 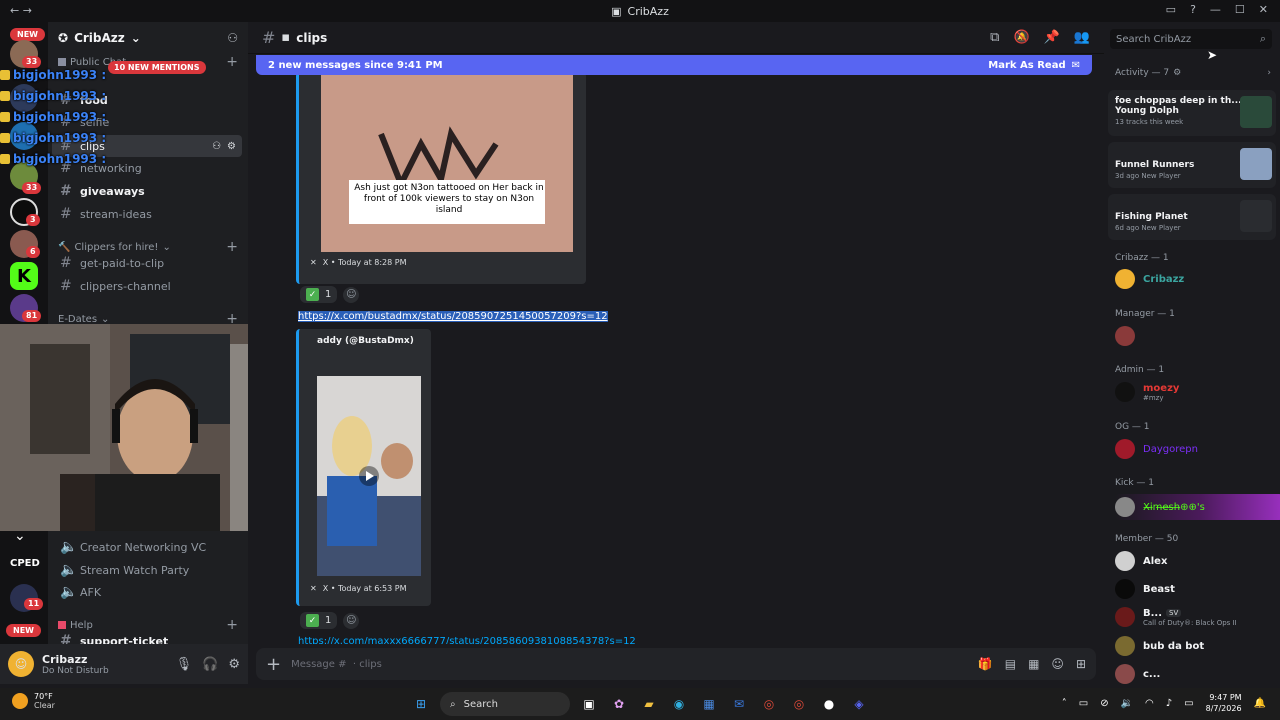 I want to click on start-icon: ⊞, so click(x=421, y=704).